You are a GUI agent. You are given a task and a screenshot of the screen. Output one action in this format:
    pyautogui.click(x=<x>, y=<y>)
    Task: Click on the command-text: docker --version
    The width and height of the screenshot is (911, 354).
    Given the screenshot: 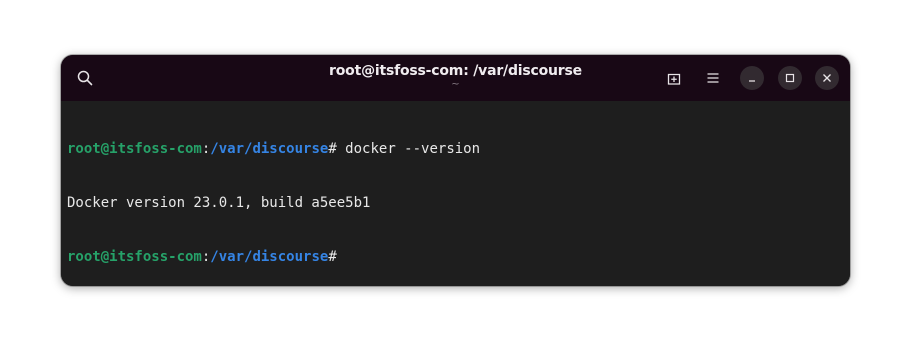 What is the action you would take?
    pyautogui.click(x=408, y=149)
    